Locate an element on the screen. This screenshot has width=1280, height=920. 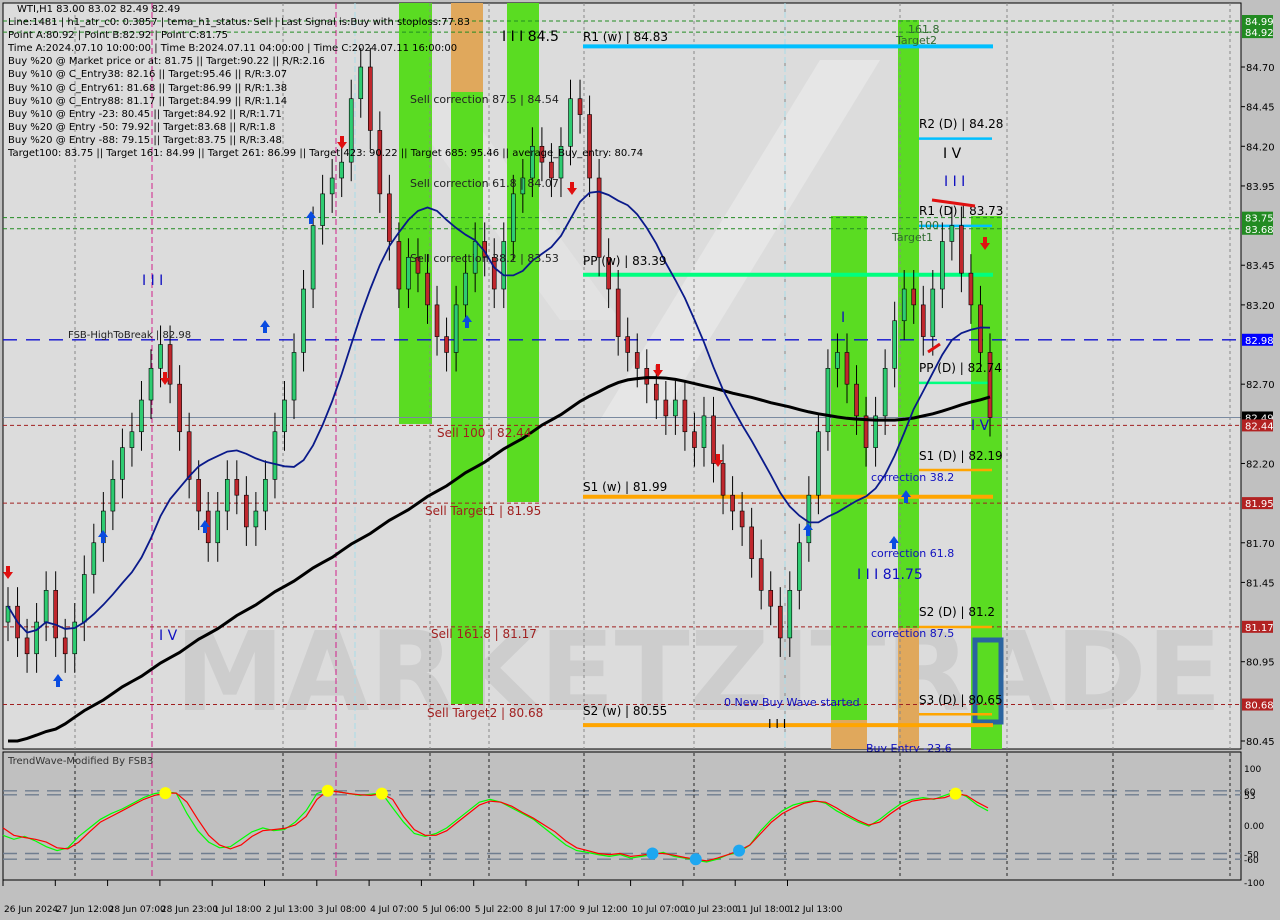
chart-annotation: correction 38.2 is located at coordinates (912, 477).